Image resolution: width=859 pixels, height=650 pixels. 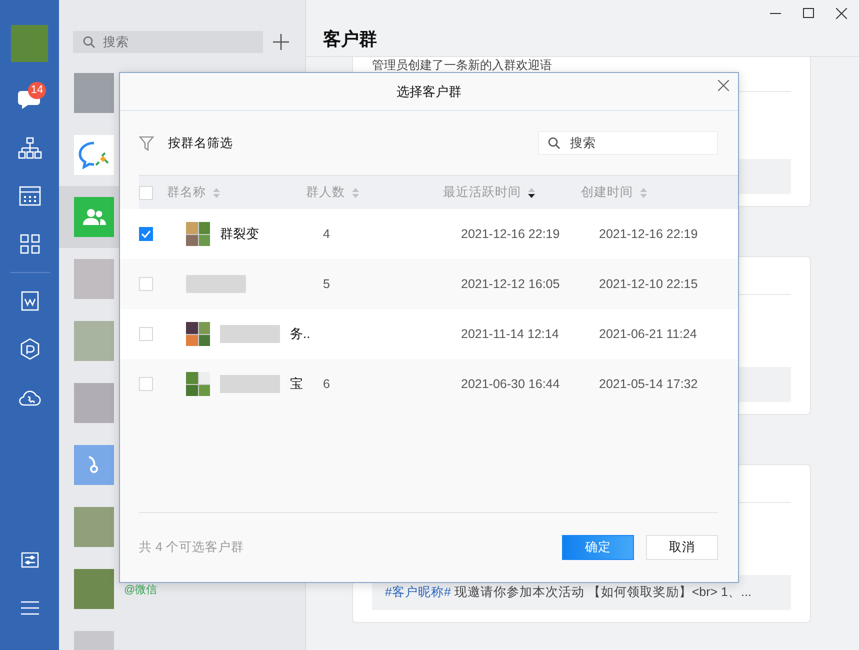 I want to click on table-cell: 务.., so click(x=300, y=334).